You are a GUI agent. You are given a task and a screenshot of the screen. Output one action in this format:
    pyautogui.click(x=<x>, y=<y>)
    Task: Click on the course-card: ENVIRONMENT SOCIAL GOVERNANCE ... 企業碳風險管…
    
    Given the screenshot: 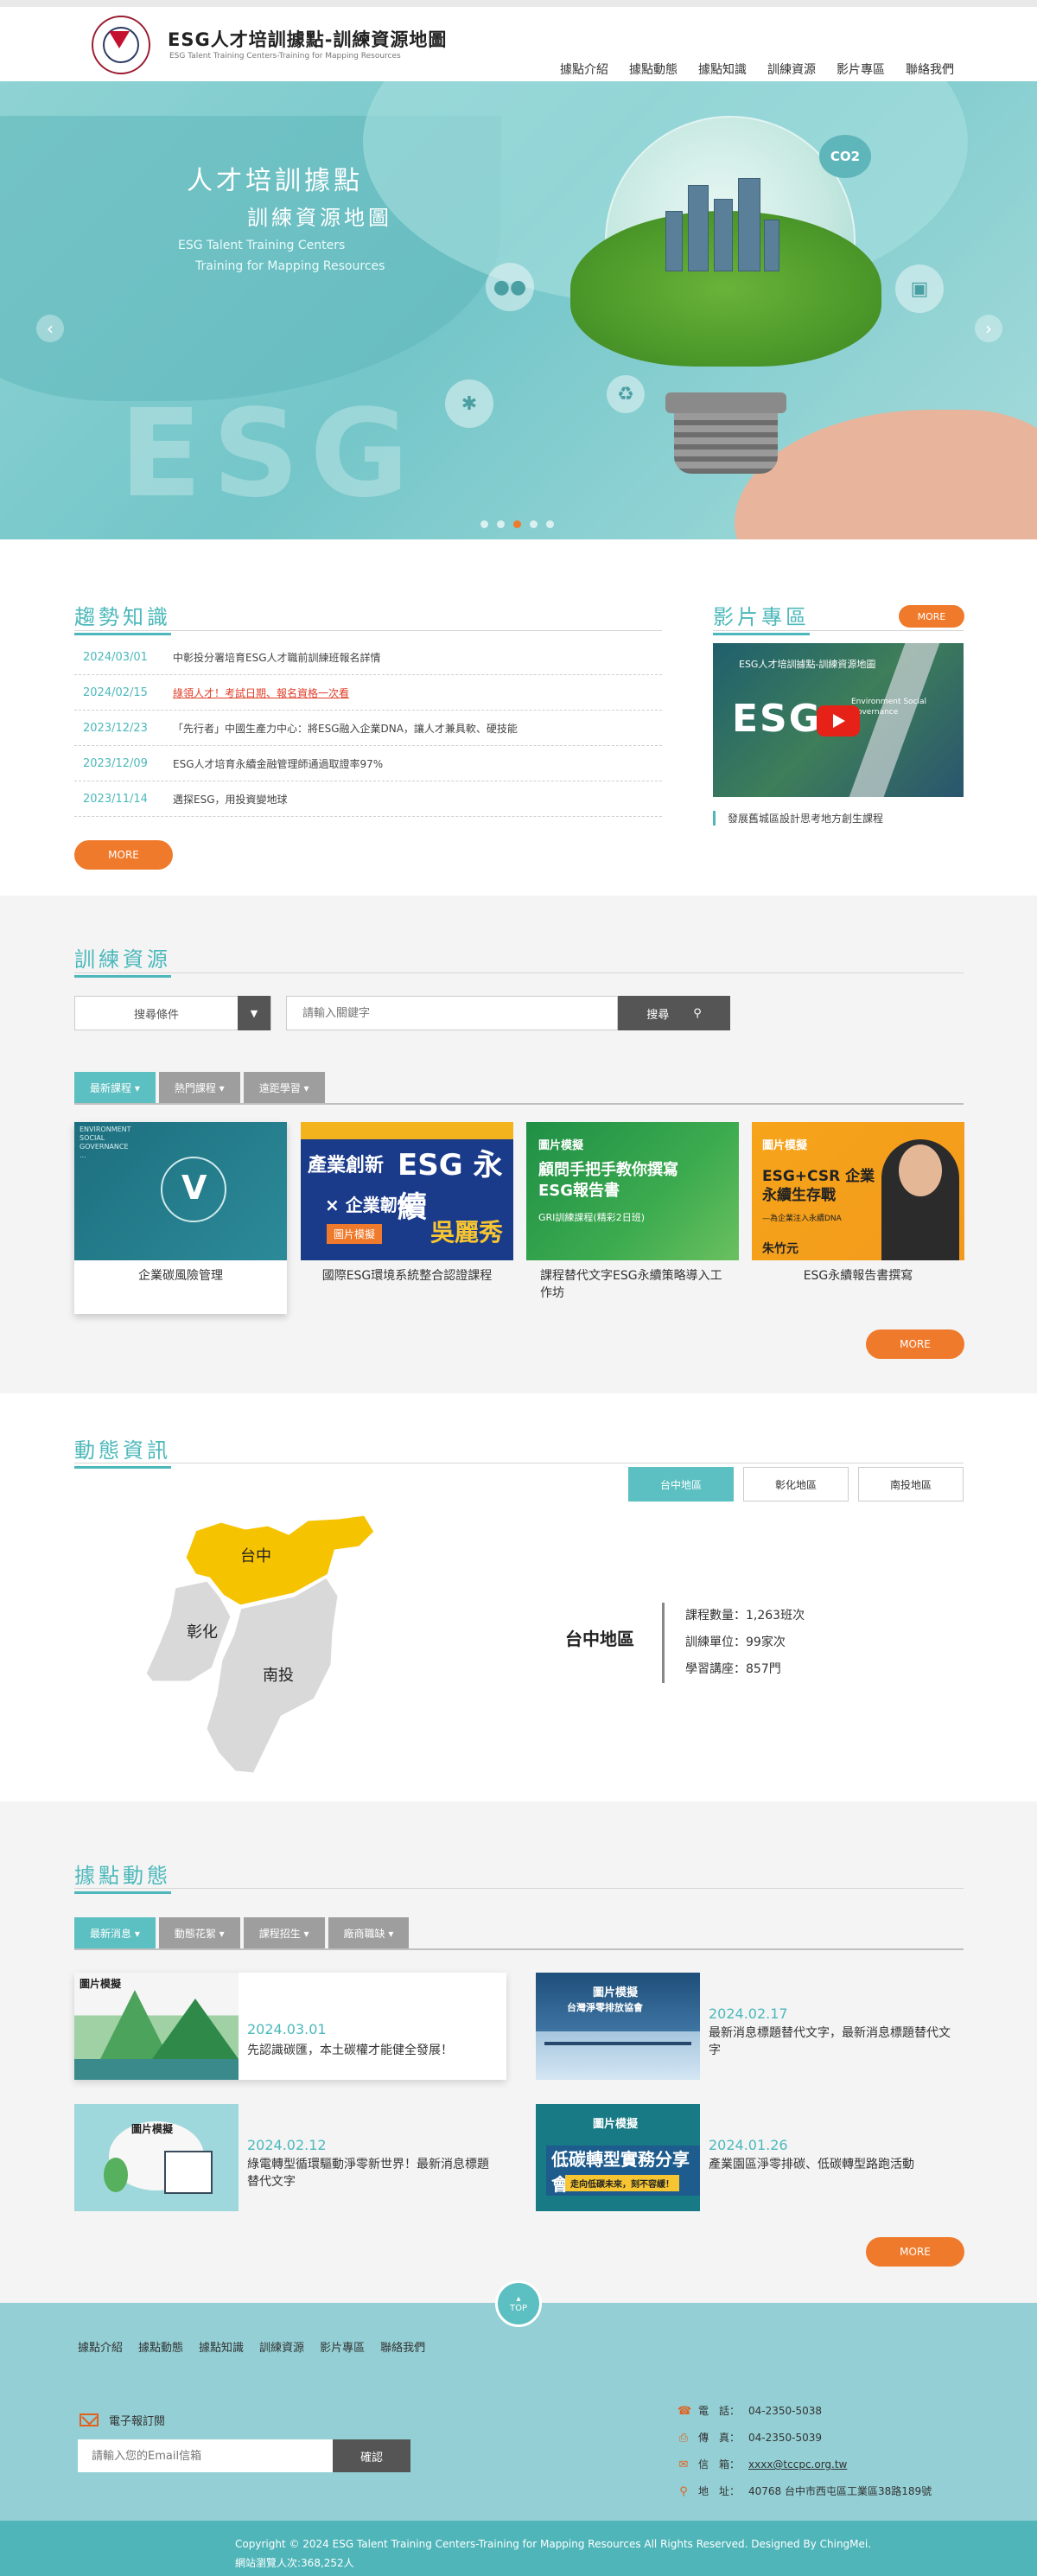 What is the action you would take?
    pyautogui.click(x=180, y=1218)
    